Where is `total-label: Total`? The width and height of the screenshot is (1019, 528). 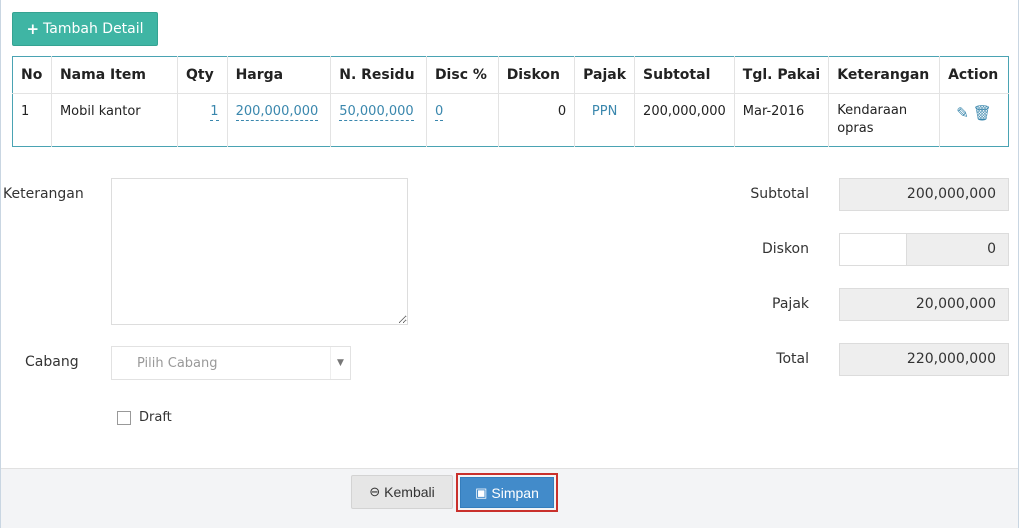 total-label: Total is located at coordinates (792, 359).